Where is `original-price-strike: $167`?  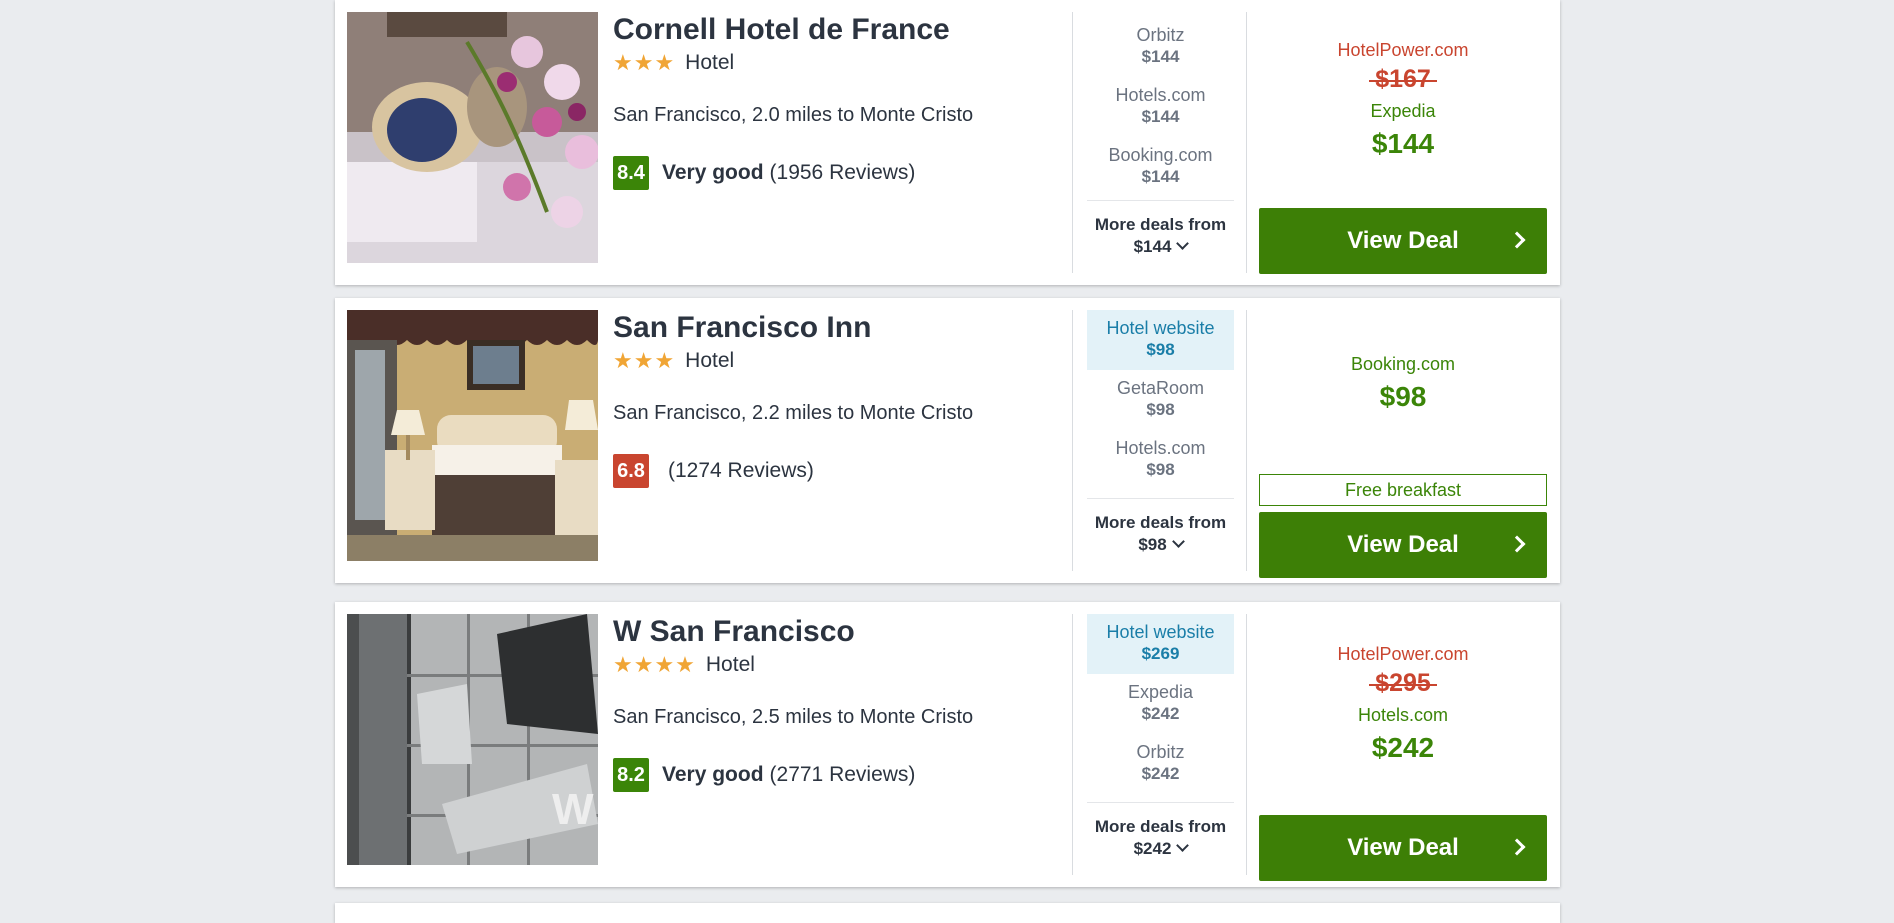
original-price-strike: $167 is located at coordinates (1403, 79).